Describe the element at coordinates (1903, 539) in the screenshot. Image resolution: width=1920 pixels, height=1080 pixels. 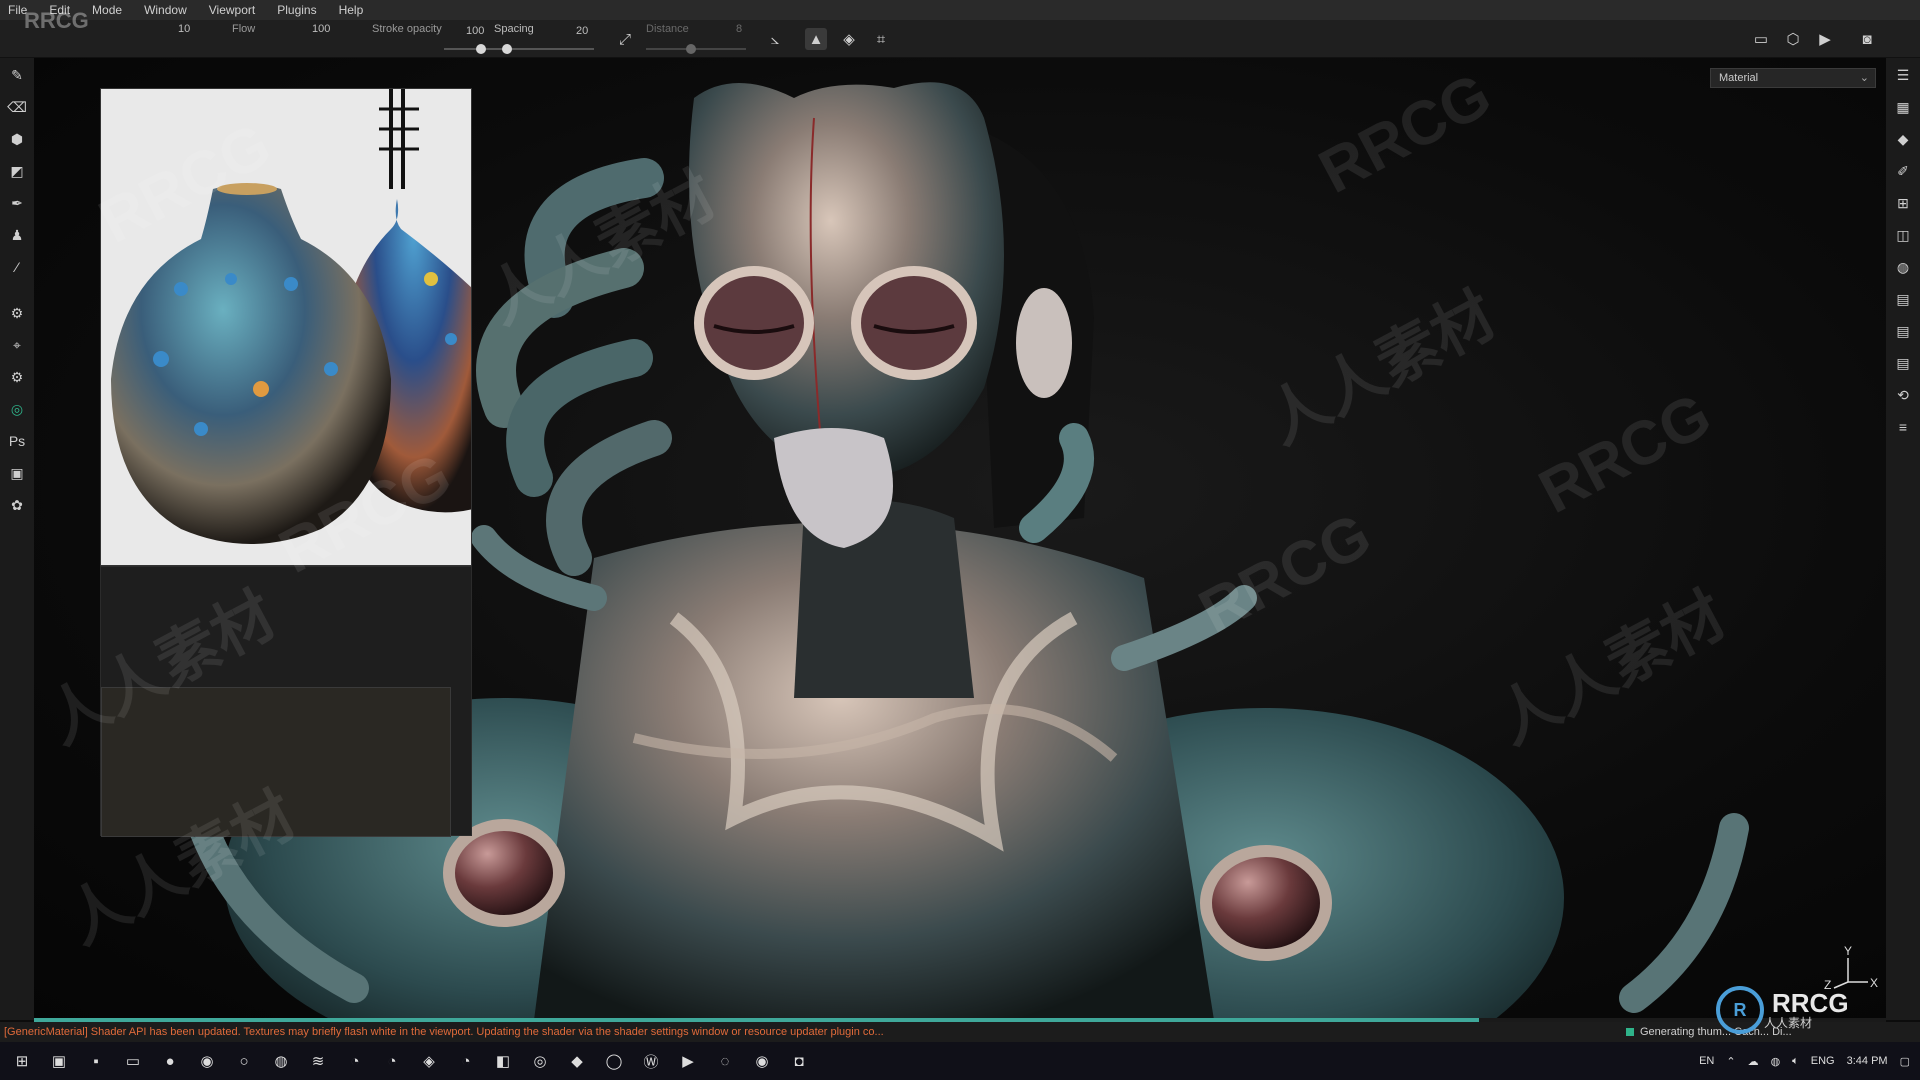
I see `right-panel-strip: ☰ ▦ ◆ ✐ ⊞ ◫ ◍ ▤ ▤ ▤ ⟲ ≡` at that location.